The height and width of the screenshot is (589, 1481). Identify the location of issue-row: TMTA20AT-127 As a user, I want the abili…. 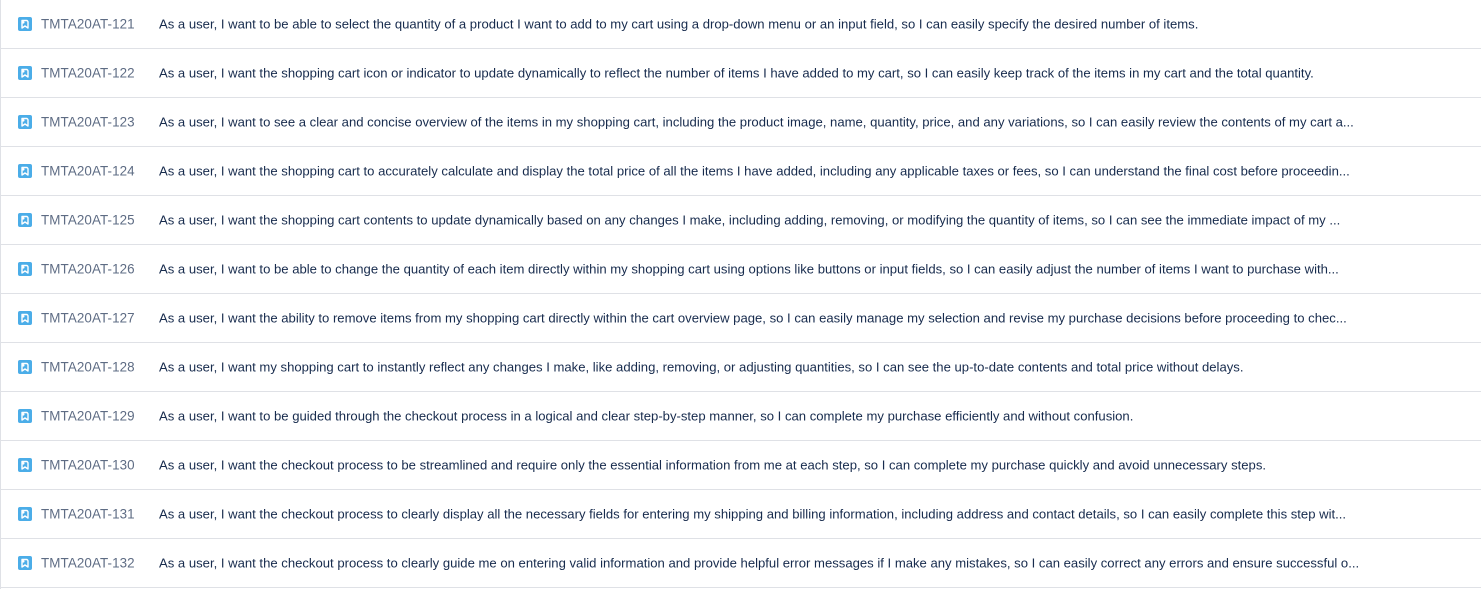
(741, 318).